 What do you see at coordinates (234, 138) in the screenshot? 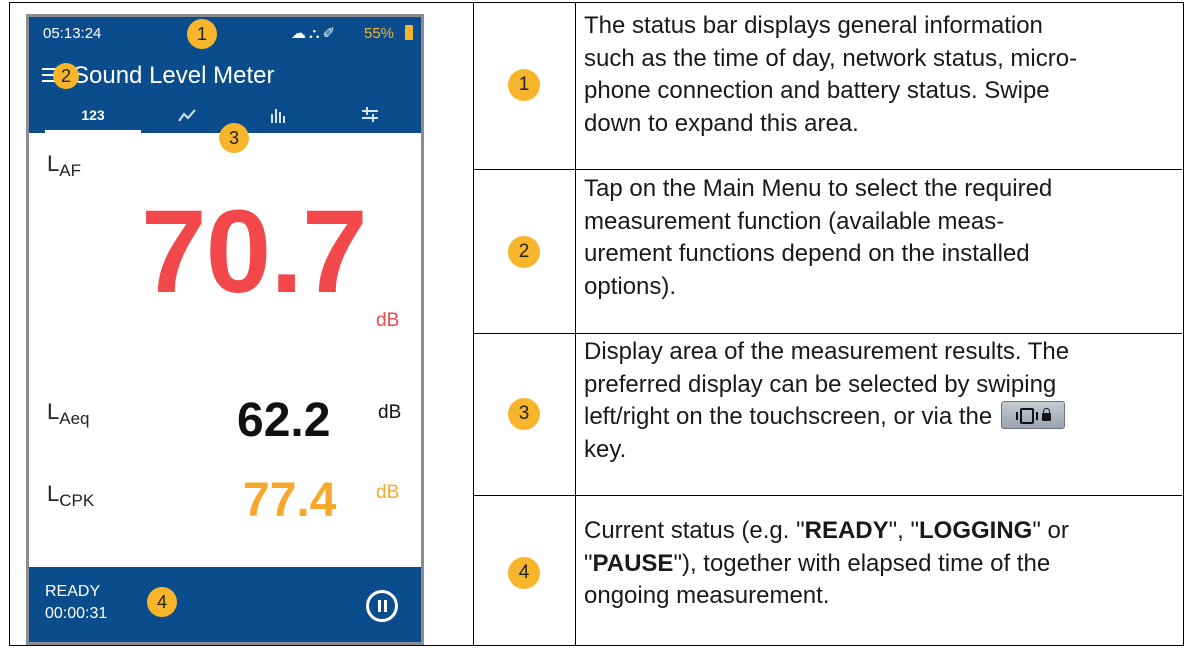
I see `overlay-callout-3: 3` at bounding box center [234, 138].